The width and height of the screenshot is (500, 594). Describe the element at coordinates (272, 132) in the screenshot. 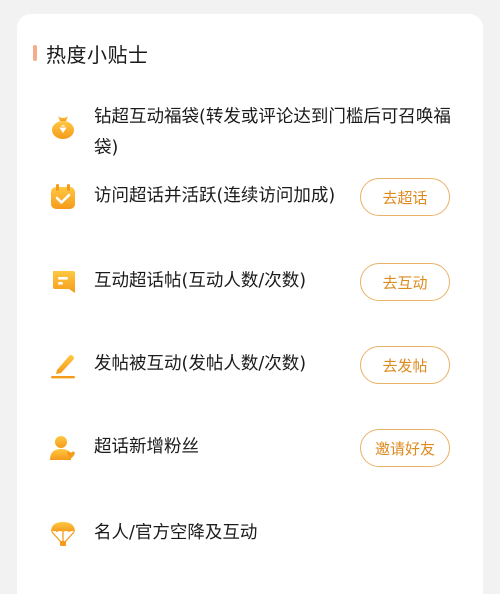

I see `tip-text: 钻超互动福袋(转发或评论达到门槛后可召唤福袋)` at that location.